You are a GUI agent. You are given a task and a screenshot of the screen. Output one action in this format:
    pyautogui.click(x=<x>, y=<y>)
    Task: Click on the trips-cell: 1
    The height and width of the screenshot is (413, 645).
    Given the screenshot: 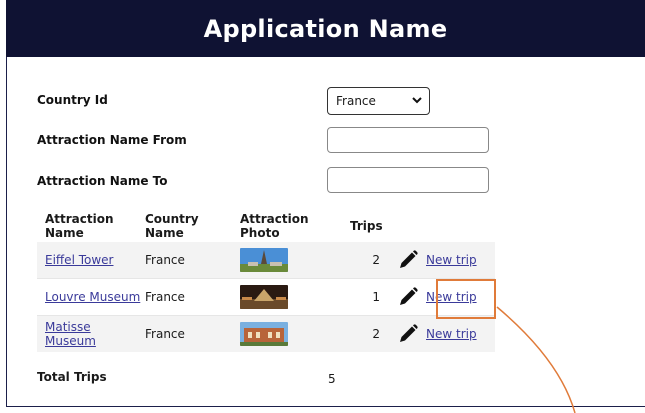 What is the action you would take?
    pyautogui.click(x=376, y=297)
    